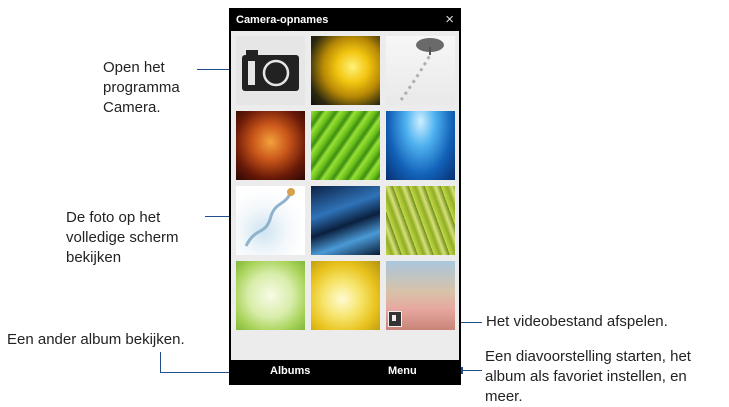  Describe the element at coordinates (345, 20) in the screenshot. I see `title-bar: Camera-opnames ×` at that location.